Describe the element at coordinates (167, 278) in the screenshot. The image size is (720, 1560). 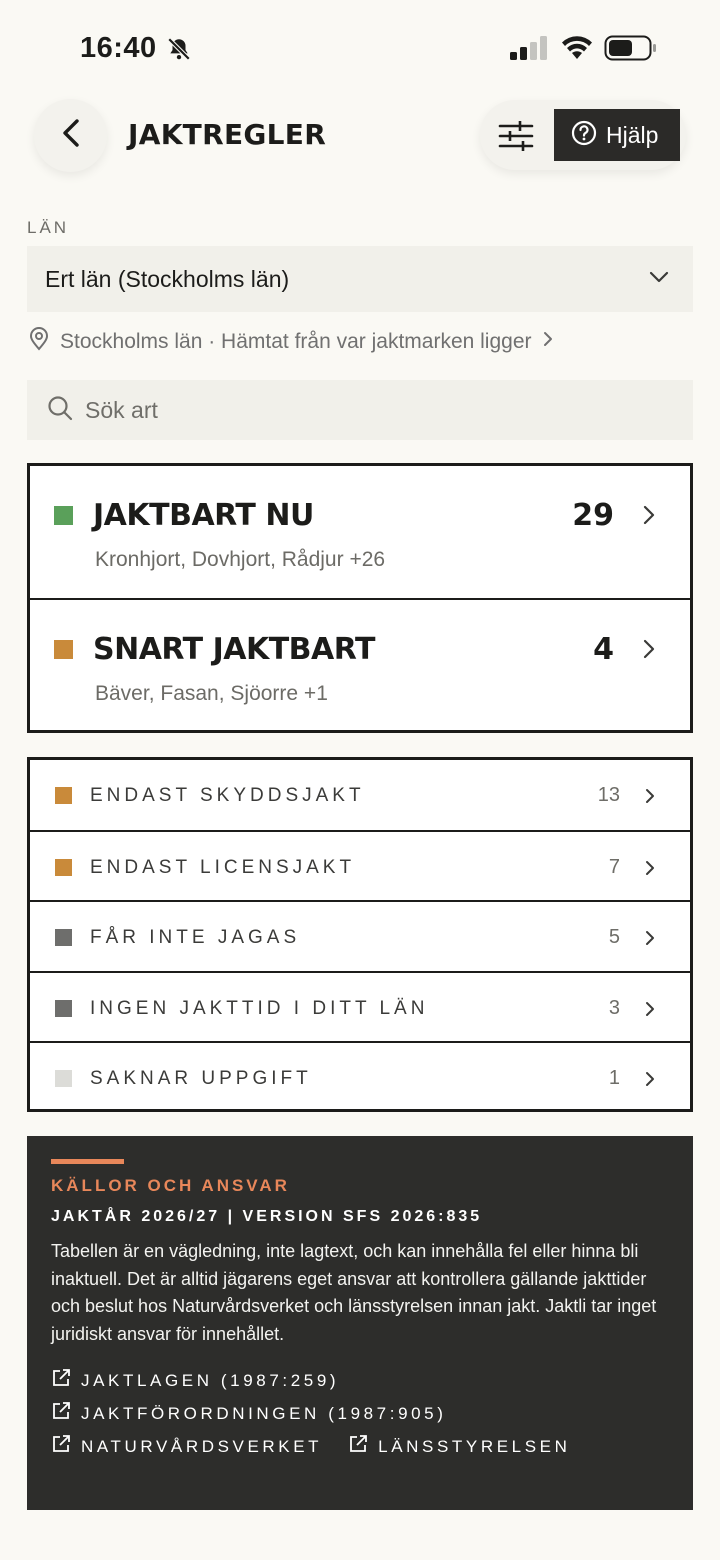
I see `county-select-value: Ert län (Stockholms län)` at that location.